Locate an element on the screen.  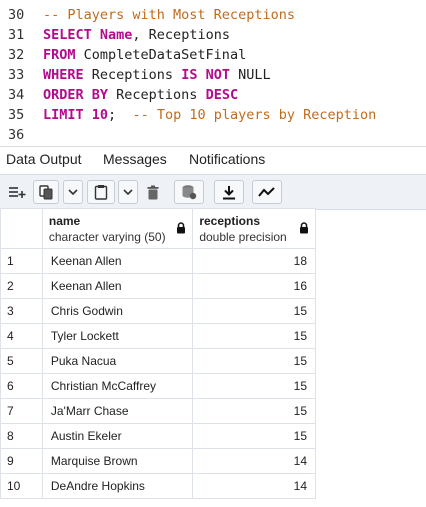
row-number: 6 is located at coordinates (21, 386).